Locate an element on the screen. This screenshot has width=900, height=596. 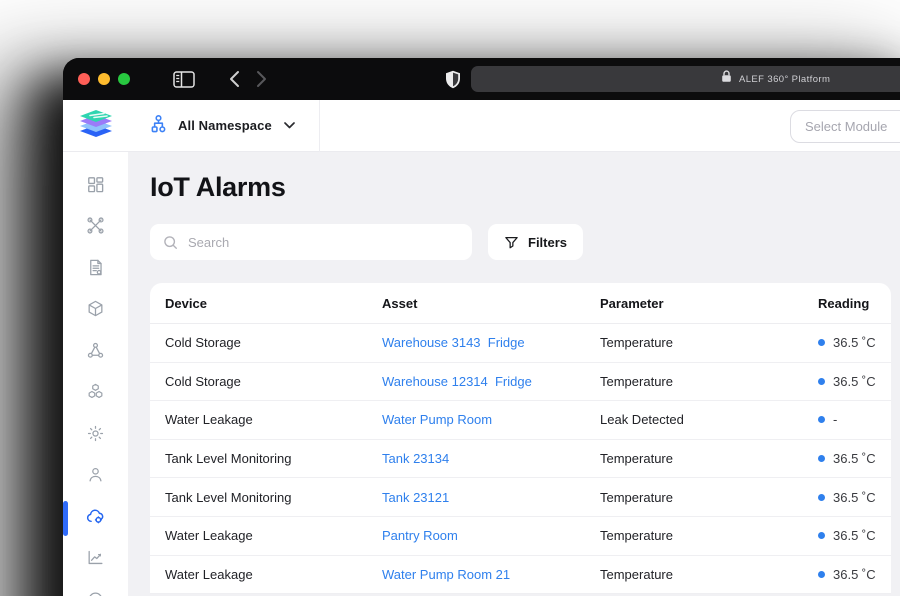
search-box is located at coordinates (311, 242).